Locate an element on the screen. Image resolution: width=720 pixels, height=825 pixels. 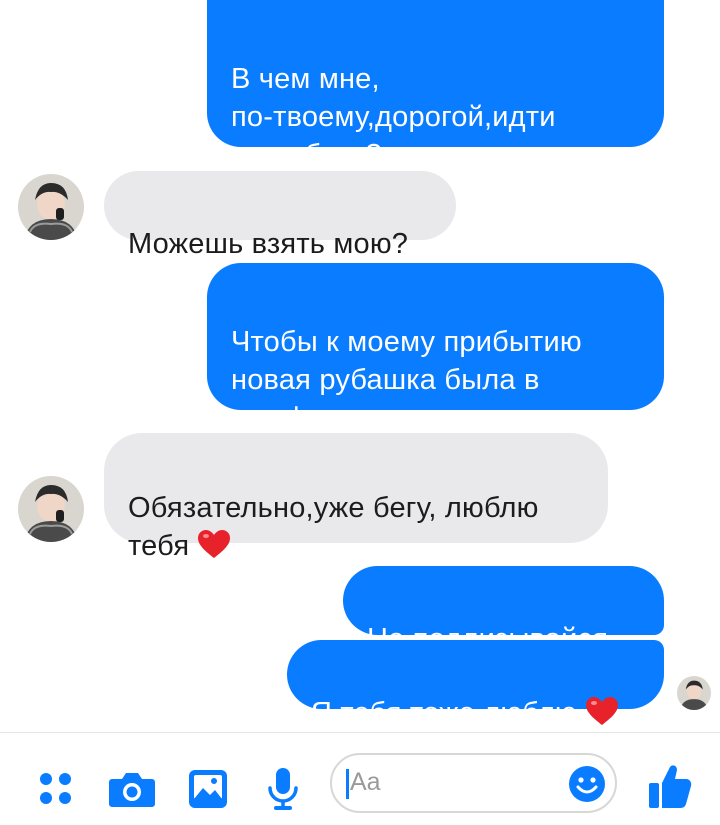
text-cursor is located at coordinates (347, 784).